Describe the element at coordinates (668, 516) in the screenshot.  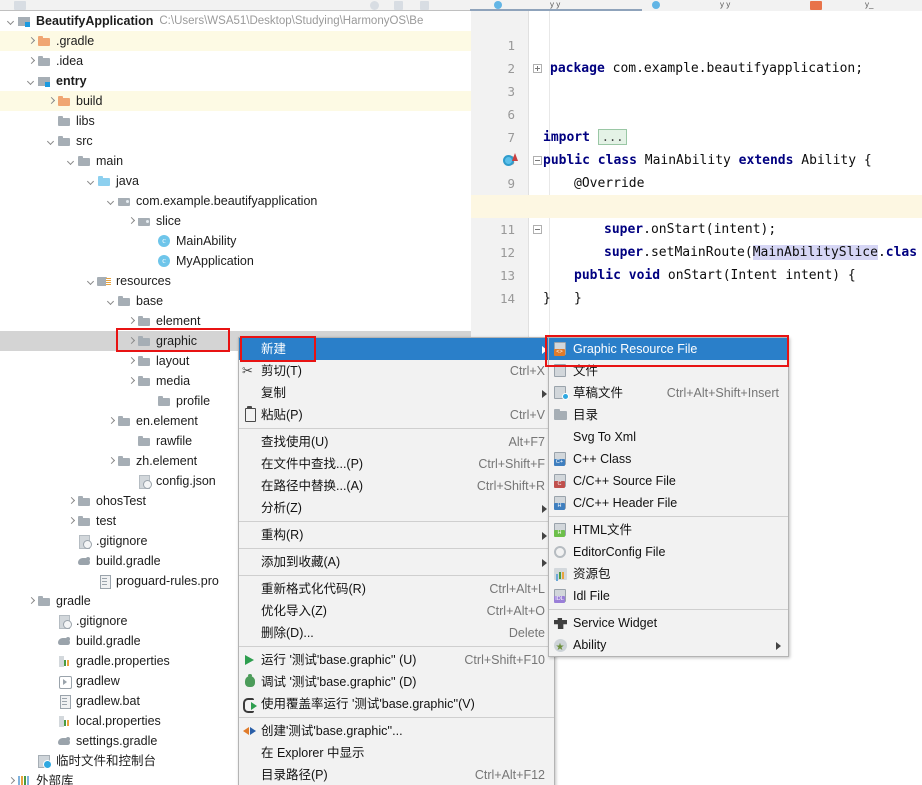
I see `menu-separator` at that location.